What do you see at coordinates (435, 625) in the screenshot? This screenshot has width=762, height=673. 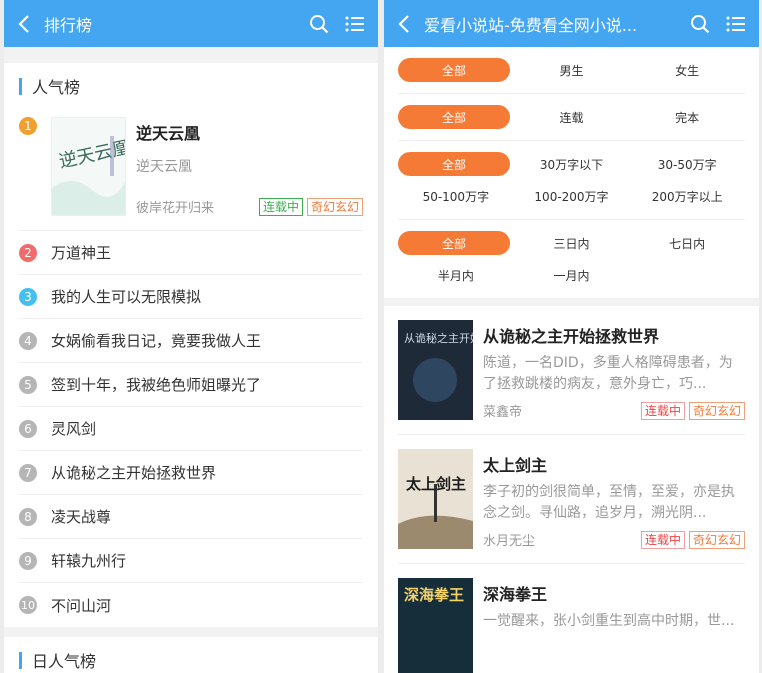 I see `book-cover: 深海拳王` at bounding box center [435, 625].